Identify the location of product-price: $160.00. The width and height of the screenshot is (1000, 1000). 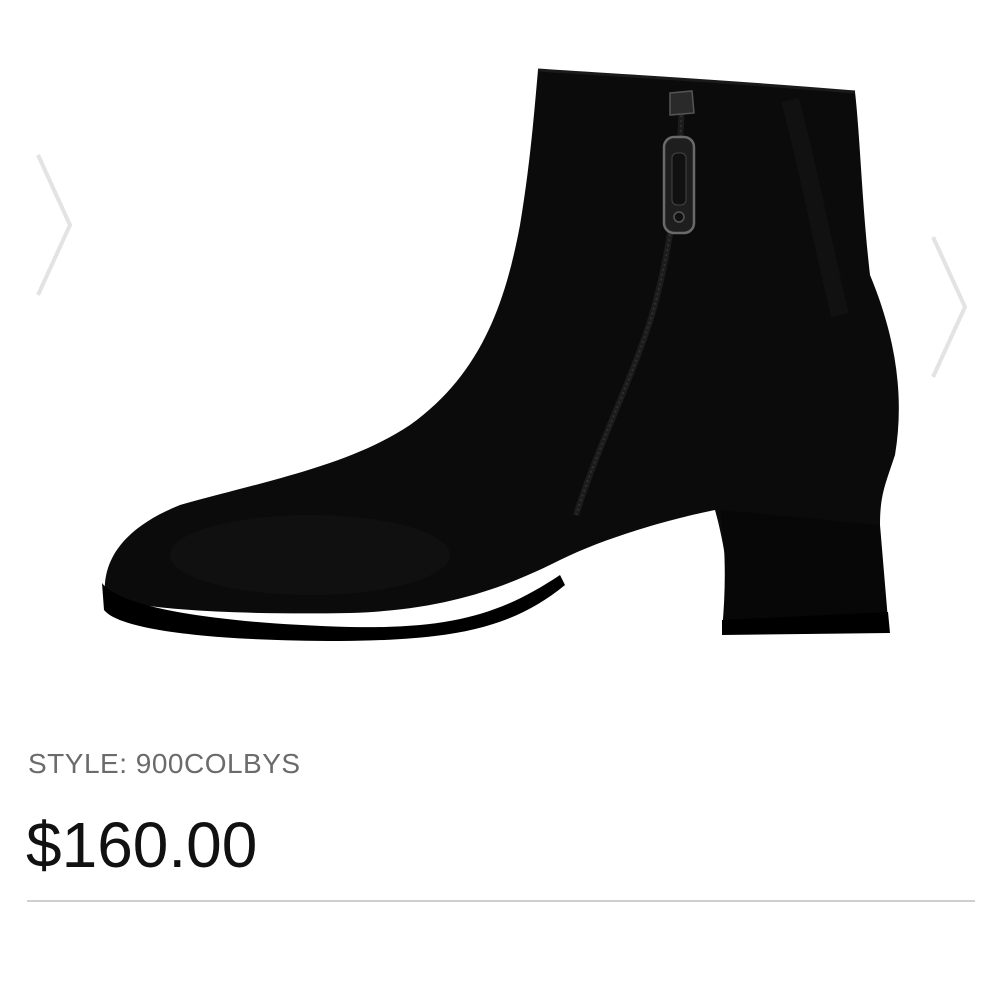
(142, 845).